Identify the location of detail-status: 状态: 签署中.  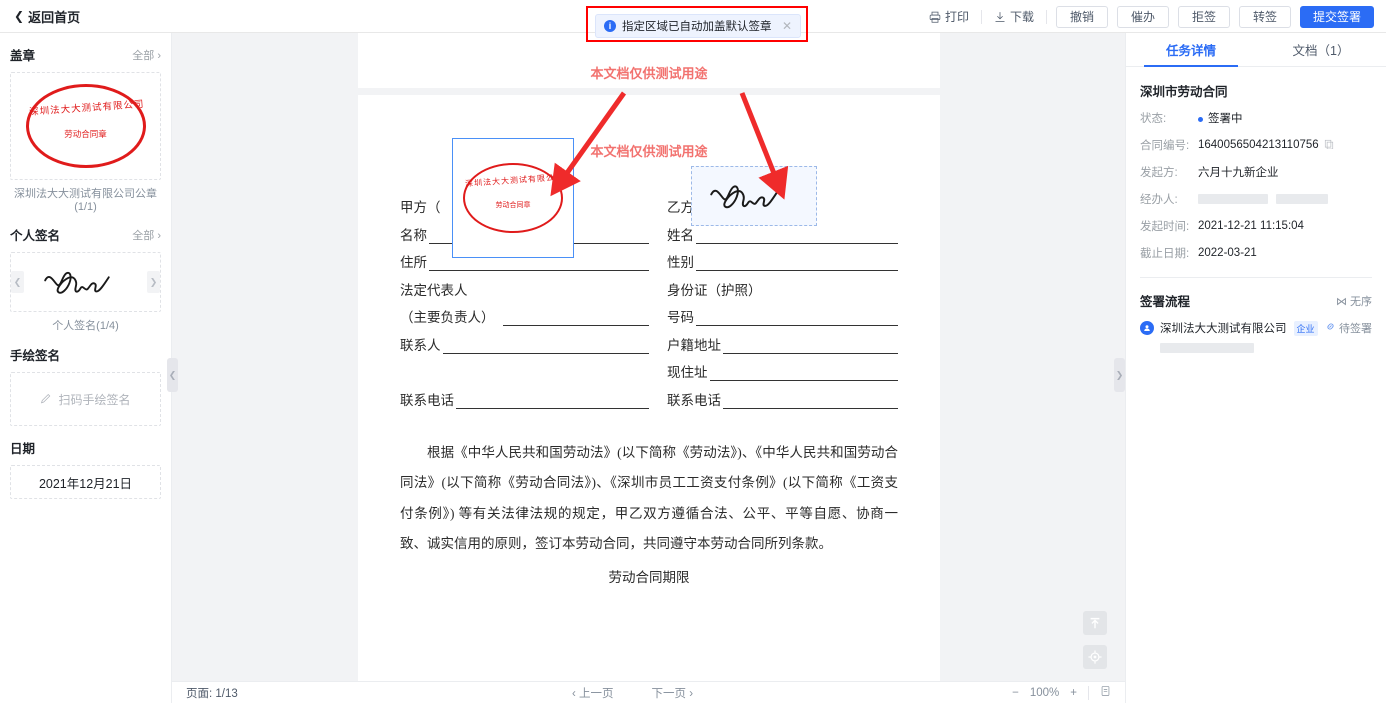
(1263, 118).